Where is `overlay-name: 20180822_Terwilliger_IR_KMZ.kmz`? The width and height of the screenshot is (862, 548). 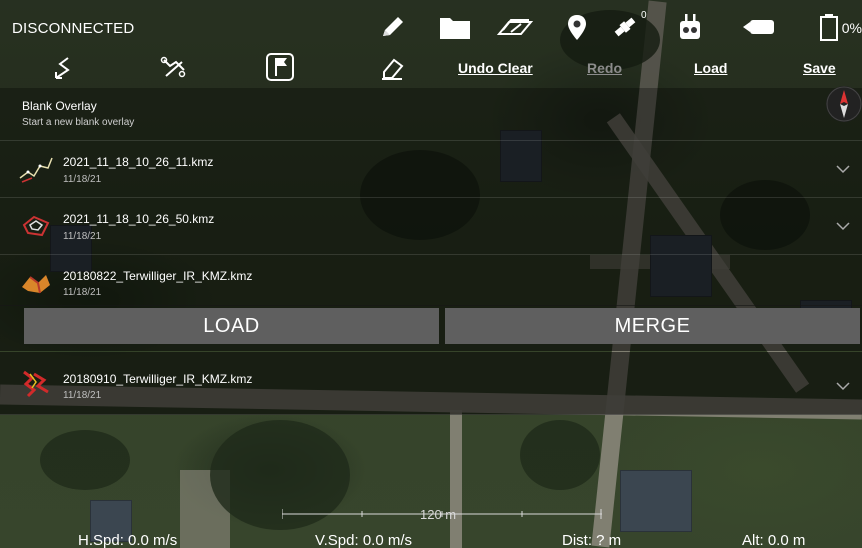 overlay-name: 20180822_Terwilliger_IR_KMZ.kmz is located at coordinates (158, 276).